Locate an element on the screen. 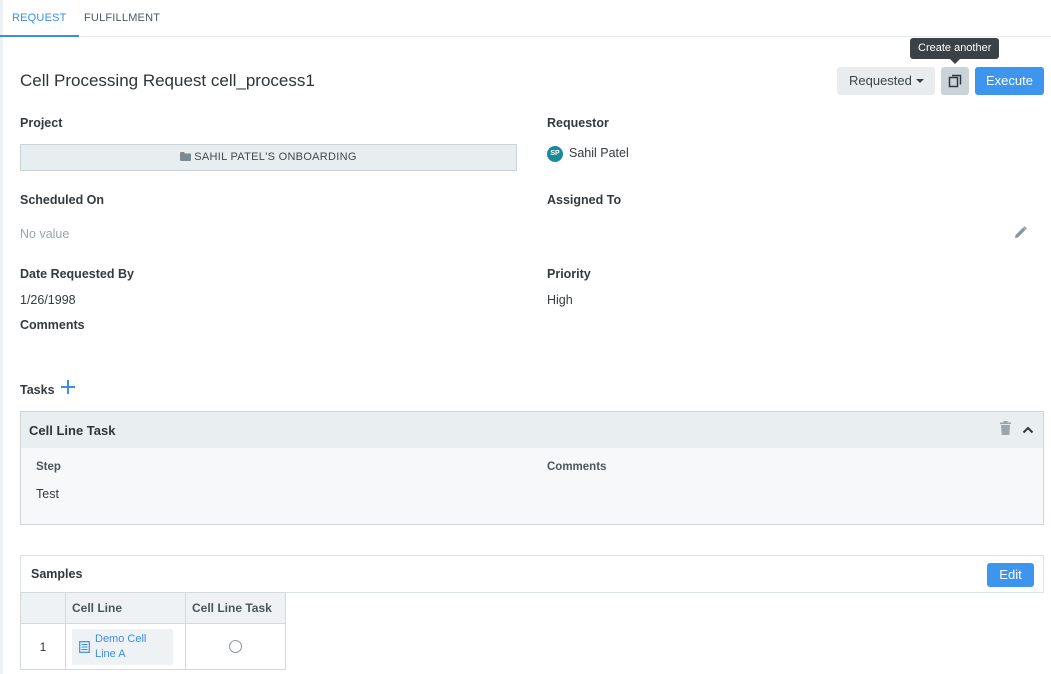 Image resolution: width=1051 pixels, height=674 pixels. cell-line-link: Demo Cell Line A is located at coordinates (122, 646).